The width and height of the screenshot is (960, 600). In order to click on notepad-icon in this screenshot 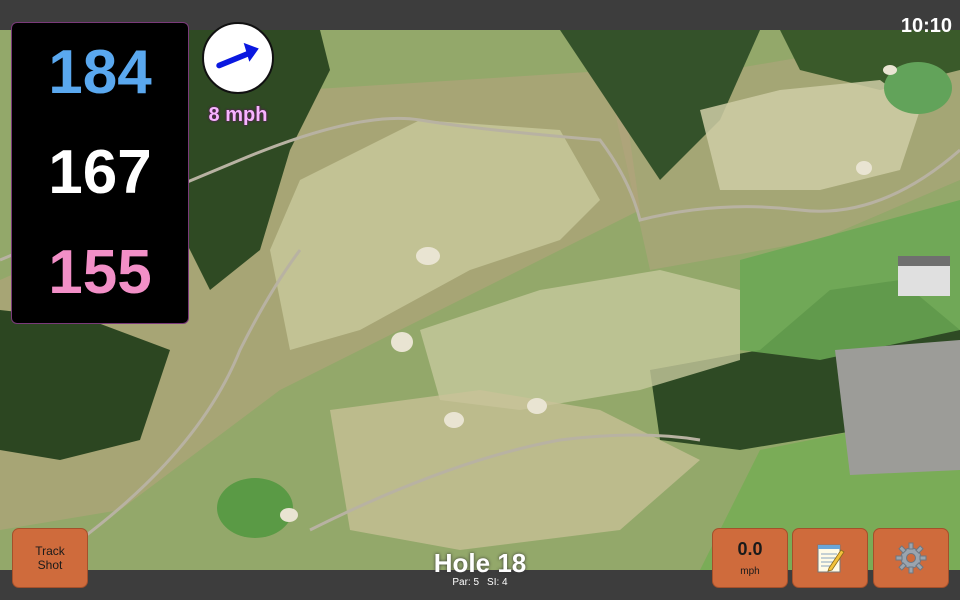, I will do `click(831, 558)`.